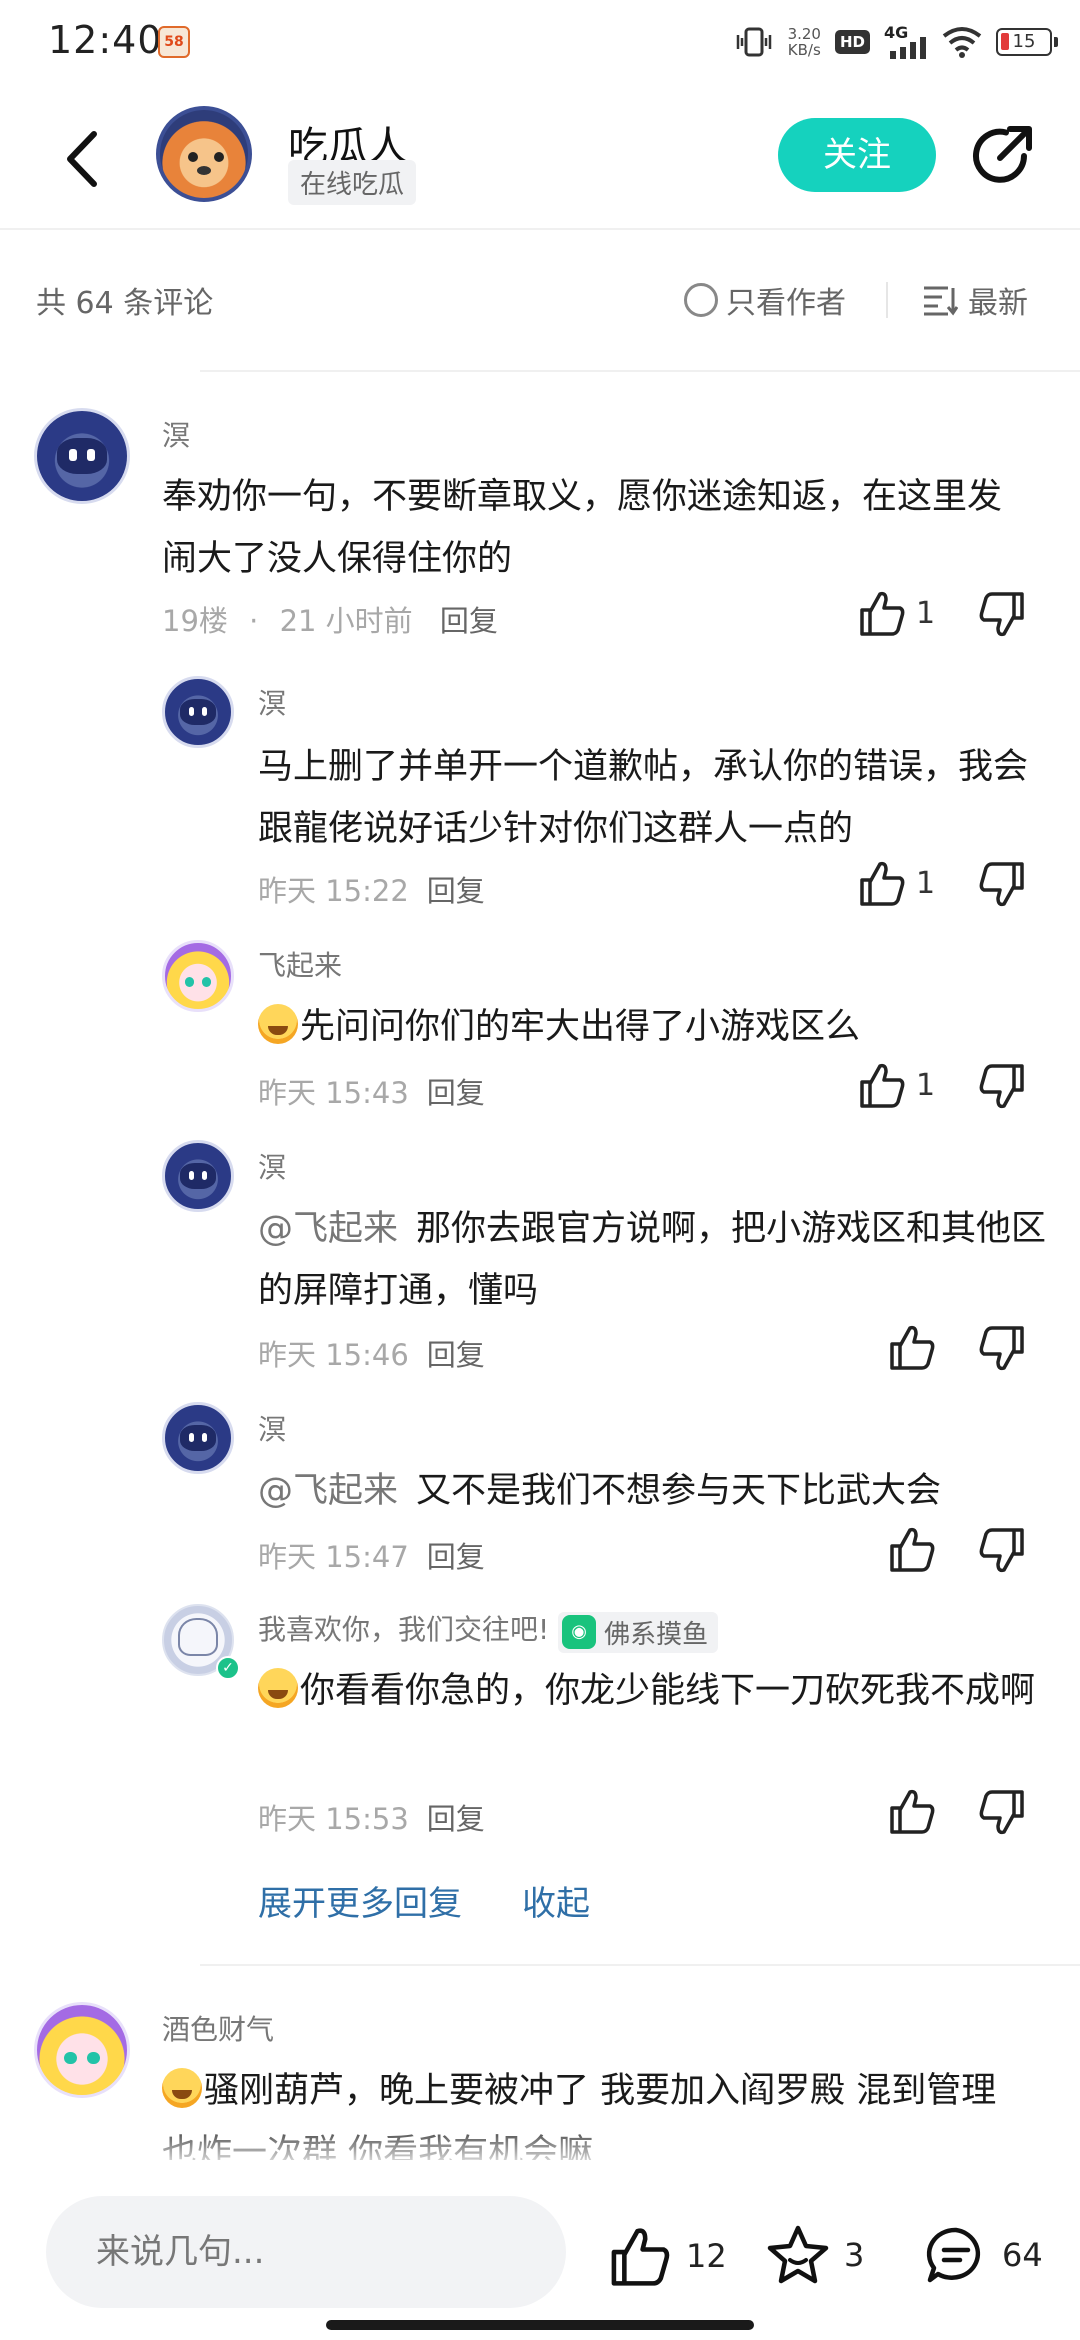 Image resolution: width=1080 pixels, height=2340 pixels. I want to click on reply-text: 又不是我们不想参与天下比武大会, so click(679, 1491).